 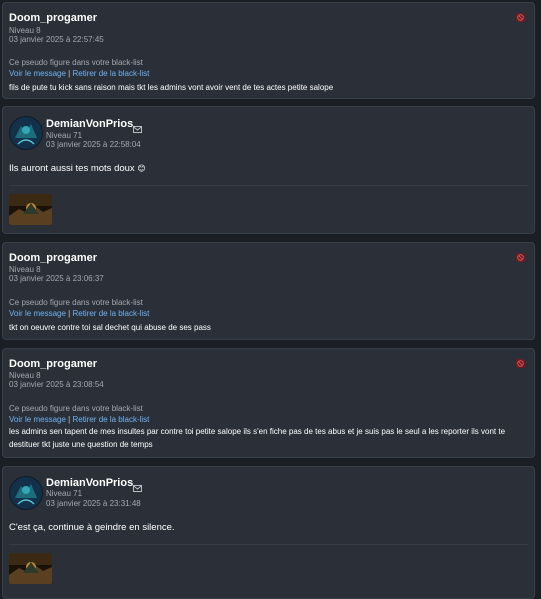 I want to click on post-date: 03 janvier 2025 à 23:08:54, so click(x=56, y=385).